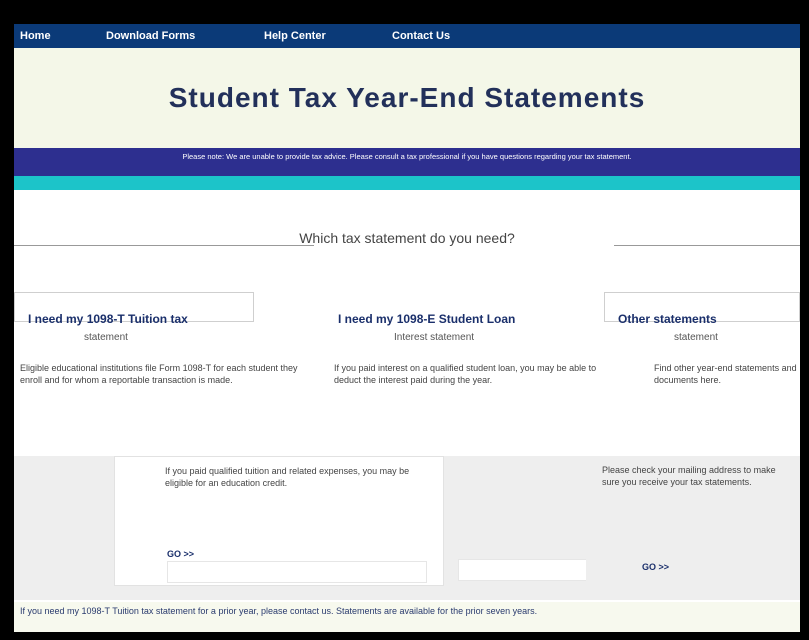 Image resolution: width=809 pixels, height=640 pixels. Describe the element at coordinates (707, 245) in the screenshot. I see `divider-right` at that location.